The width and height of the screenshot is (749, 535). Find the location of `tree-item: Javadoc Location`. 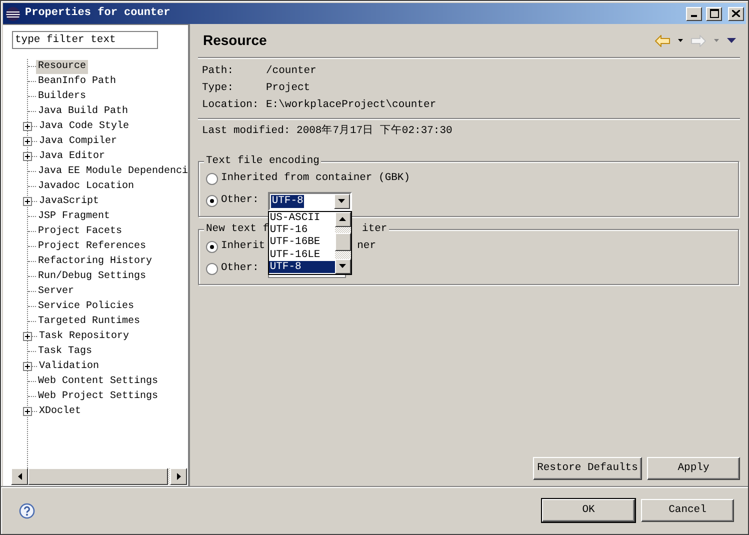

tree-item: Javadoc Location is located at coordinates (86, 187).